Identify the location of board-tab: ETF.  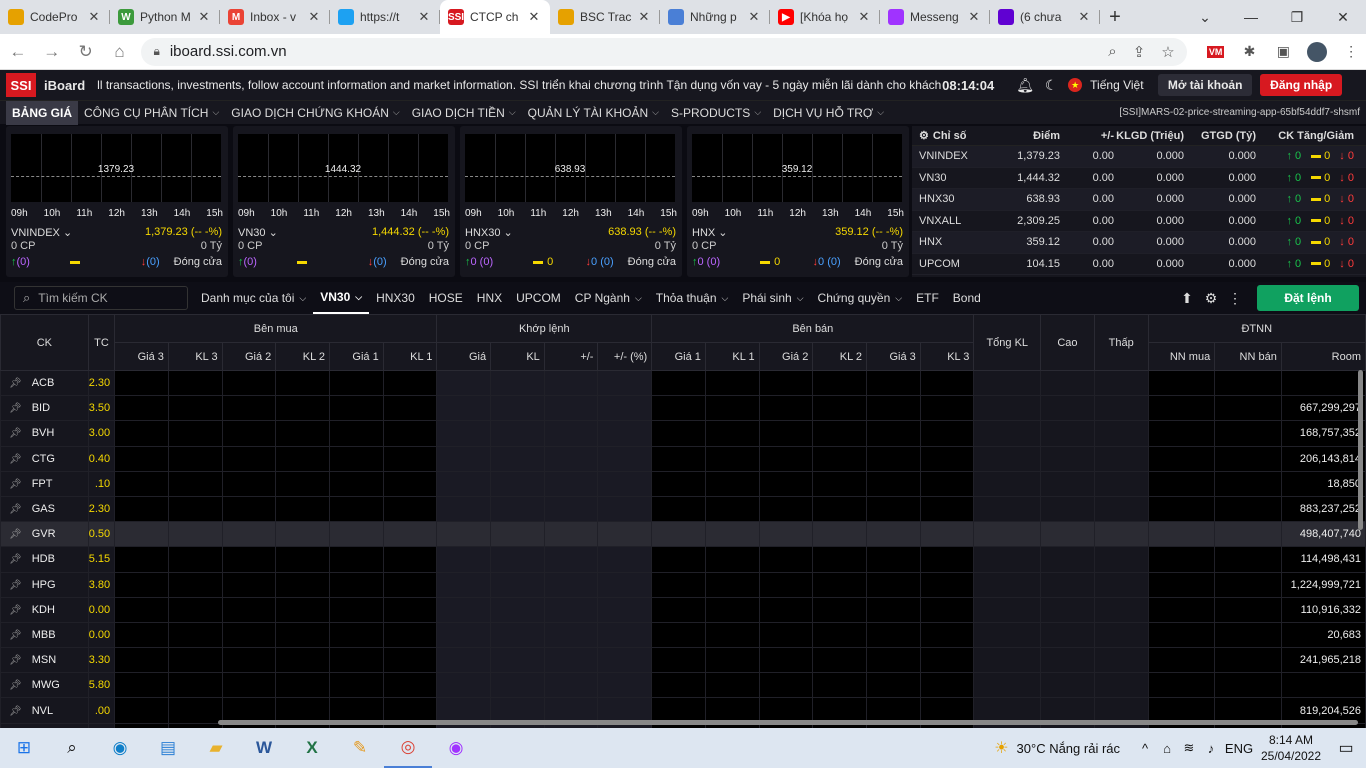
(927, 298).